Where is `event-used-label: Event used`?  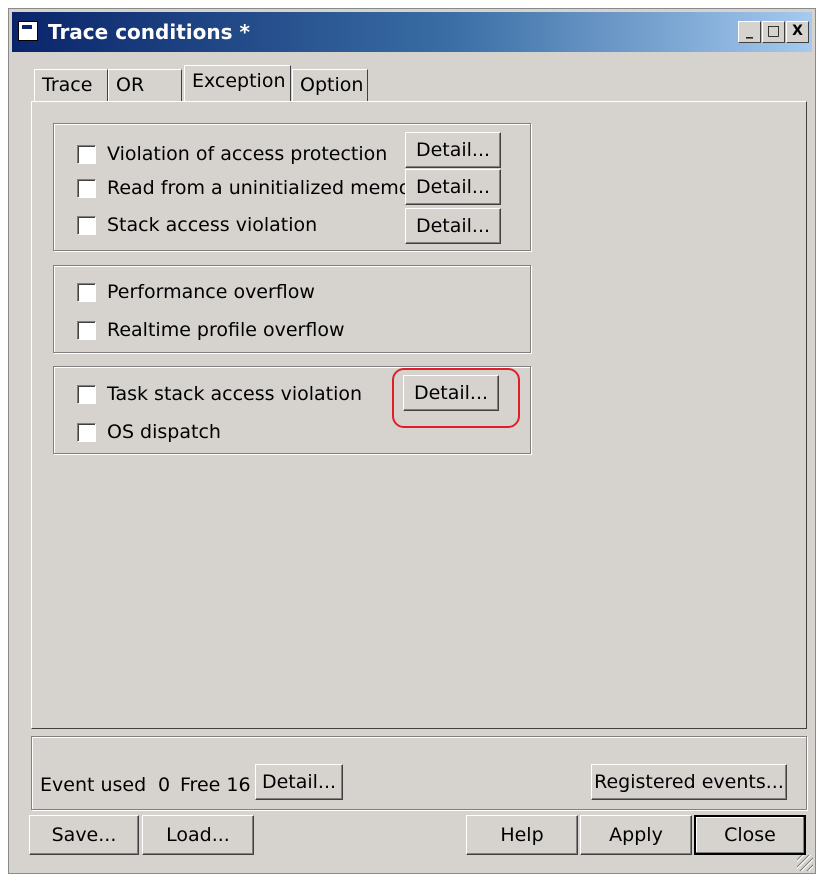 event-used-label: Event used is located at coordinates (93, 785).